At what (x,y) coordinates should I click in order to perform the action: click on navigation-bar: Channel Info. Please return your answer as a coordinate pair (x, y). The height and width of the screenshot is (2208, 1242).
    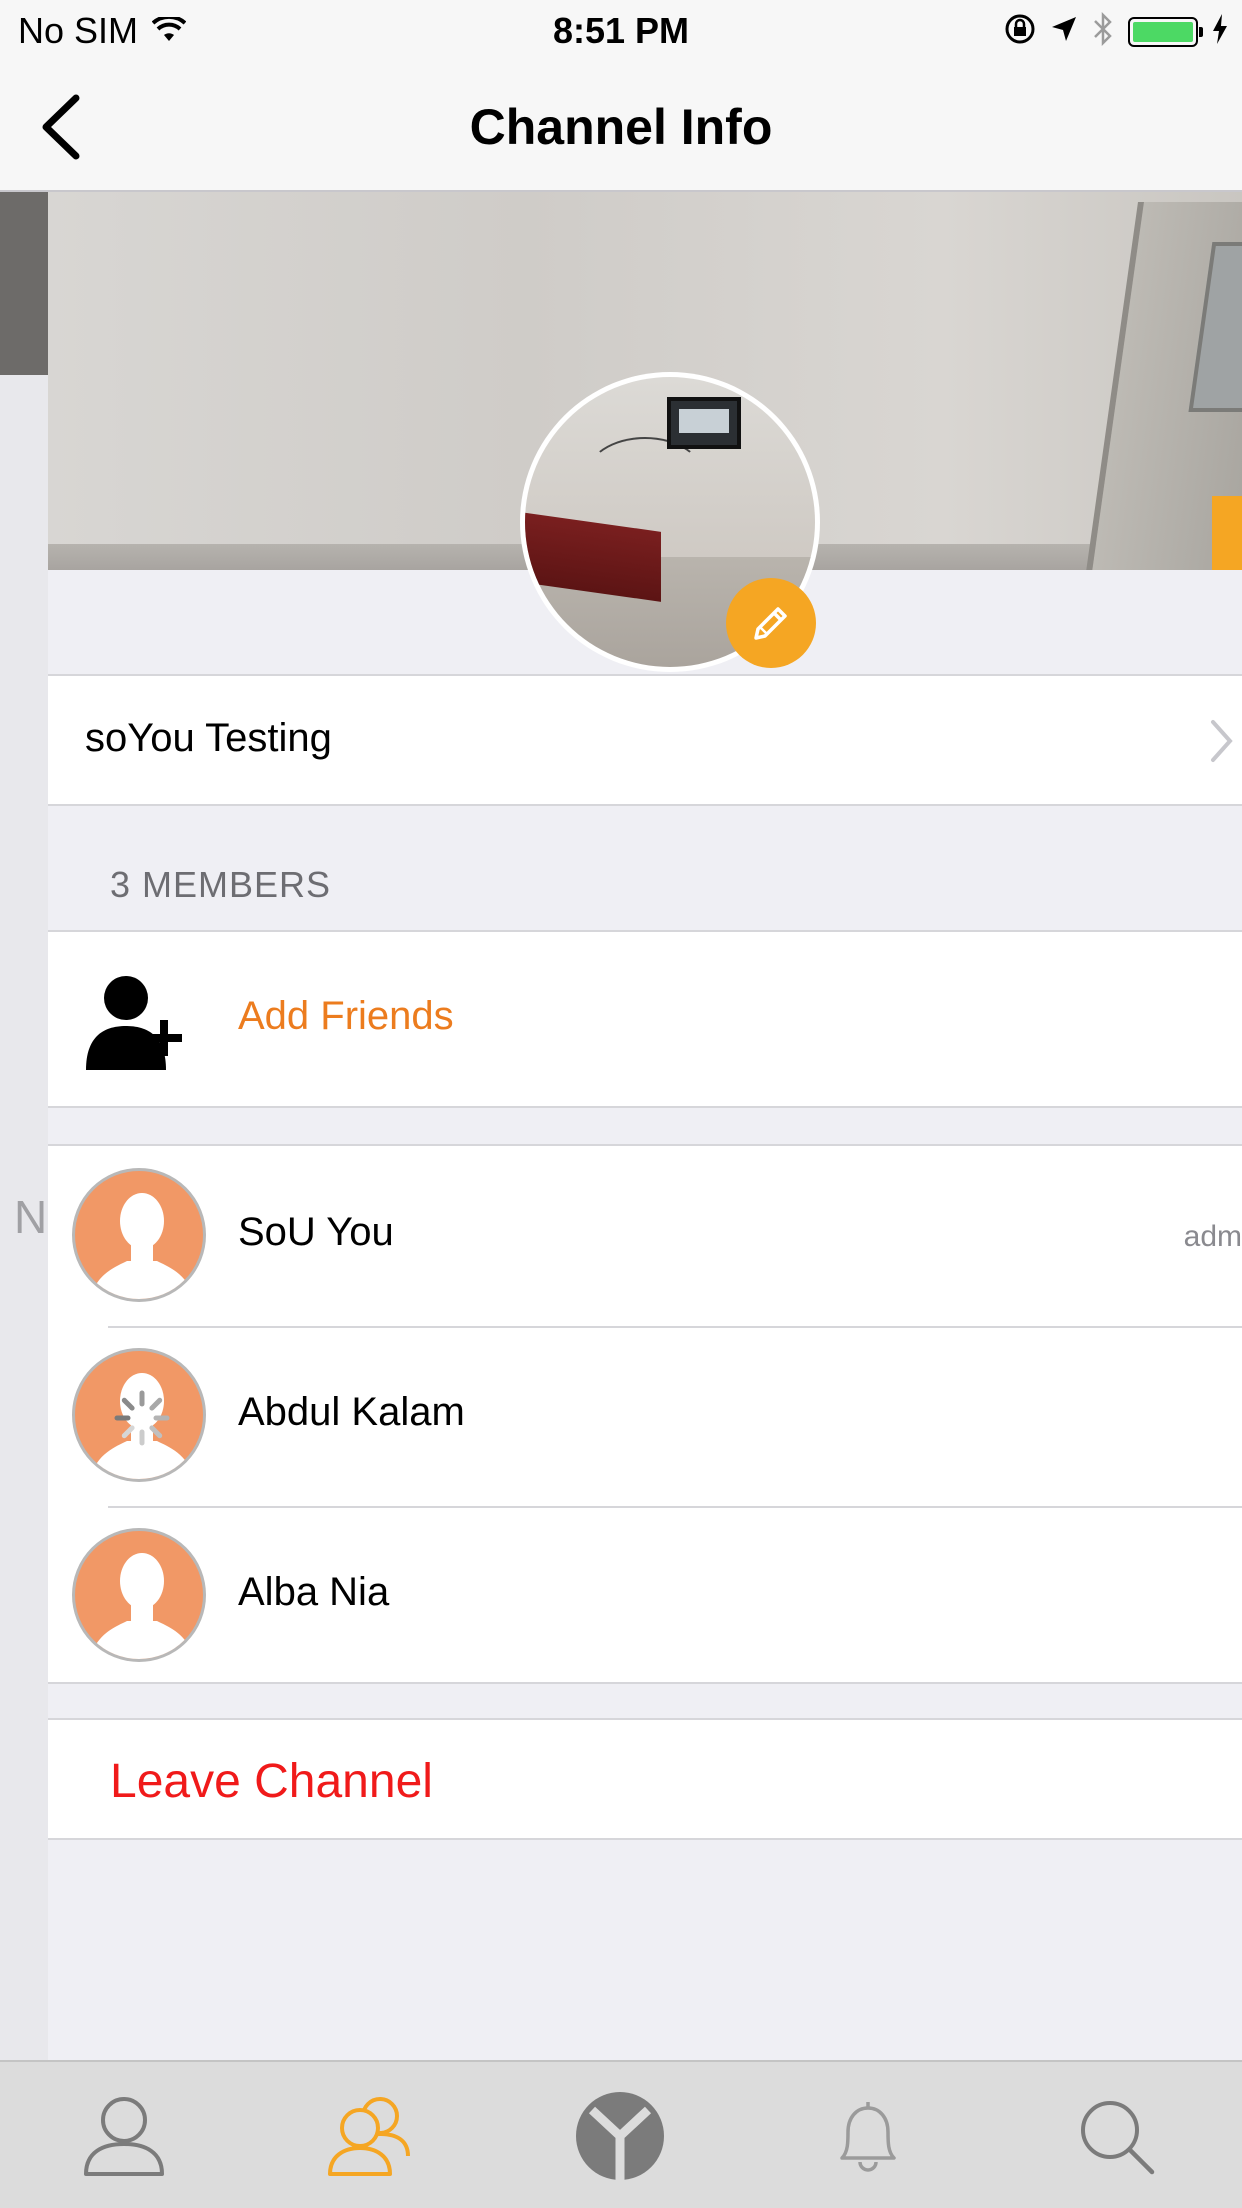
    Looking at the image, I should click on (621, 127).